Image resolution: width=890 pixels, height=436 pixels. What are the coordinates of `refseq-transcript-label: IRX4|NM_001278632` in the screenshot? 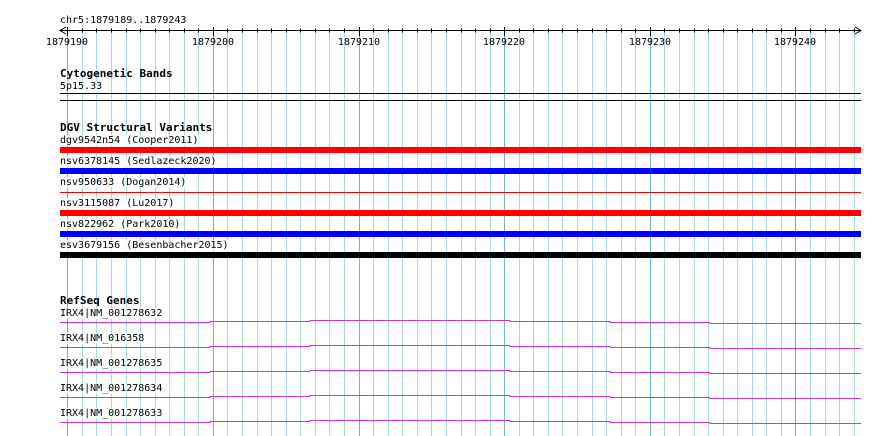 It's located at (112, 313).